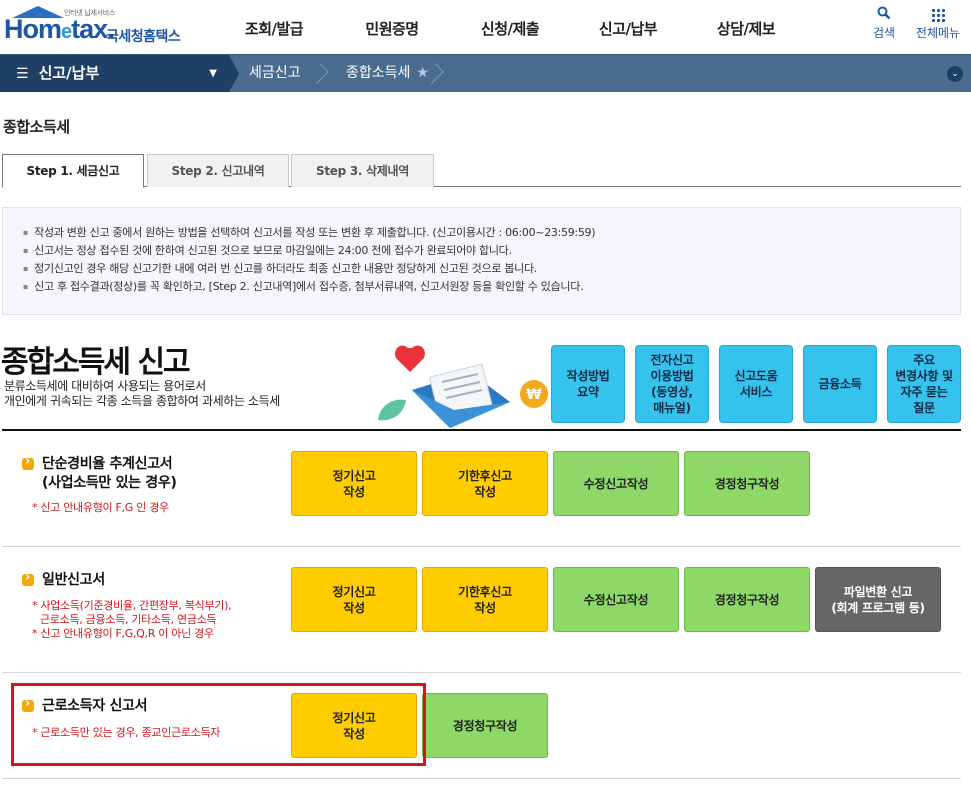  I want to click on file-conversion-button: 파일변환 신고 (회계 프로그램 등), so click(878, 599).